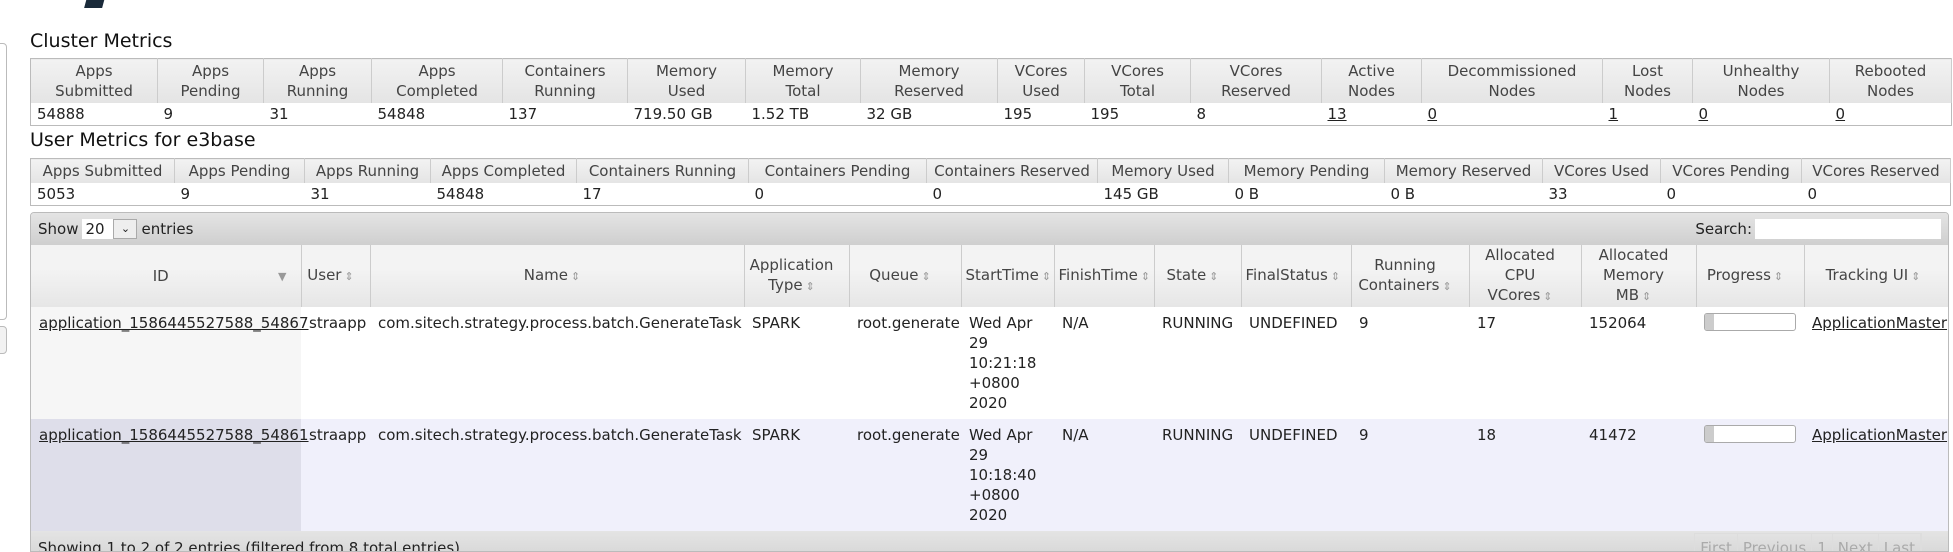  What do you see at coordinates (1876, 170) in the screenshot?
I see `user-header: VCores Reserved` at bounding box center [1876, 170].